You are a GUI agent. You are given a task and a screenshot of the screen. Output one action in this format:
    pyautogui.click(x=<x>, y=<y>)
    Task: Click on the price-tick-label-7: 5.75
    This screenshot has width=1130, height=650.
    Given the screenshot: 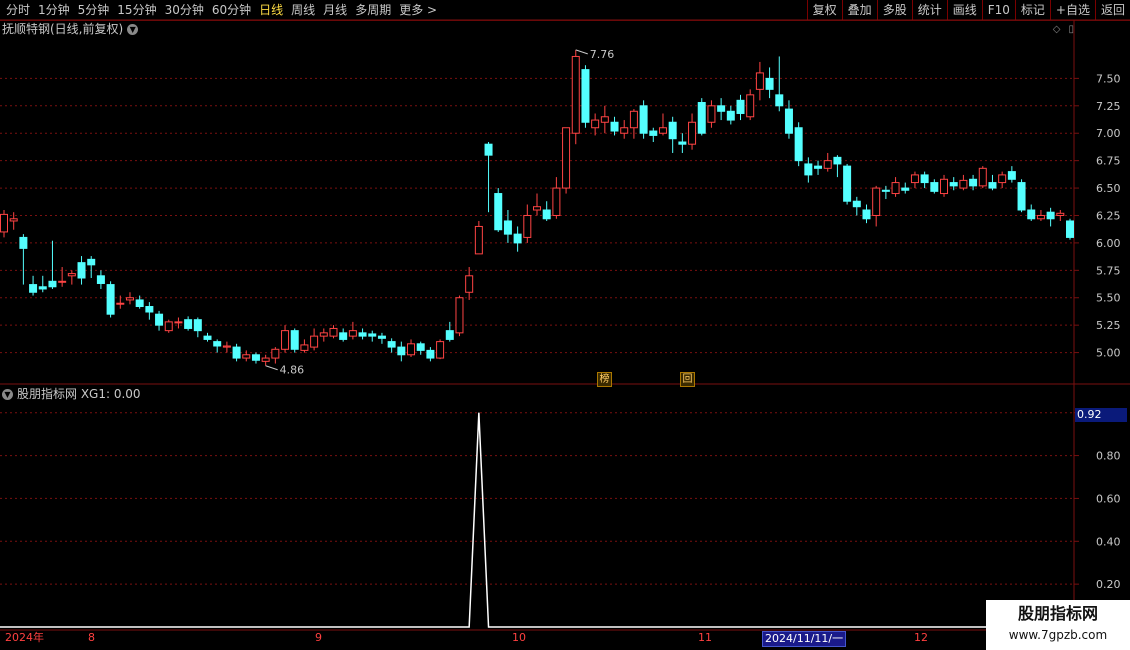 What is the action you would take?
    pyautogui.click(x=1108, y=270)
    